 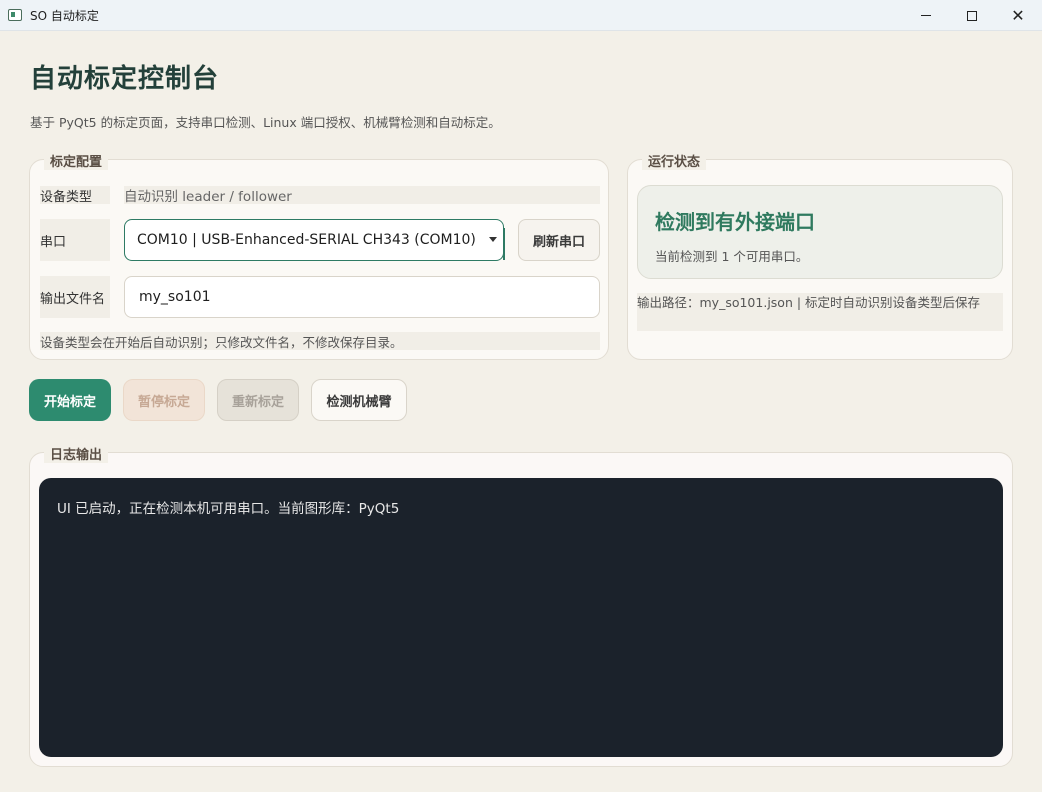 What do you see at coordinates (674, 160) in the screenshot?
I see `status-group-title: 运行状态` at bounding box center [674, 160].